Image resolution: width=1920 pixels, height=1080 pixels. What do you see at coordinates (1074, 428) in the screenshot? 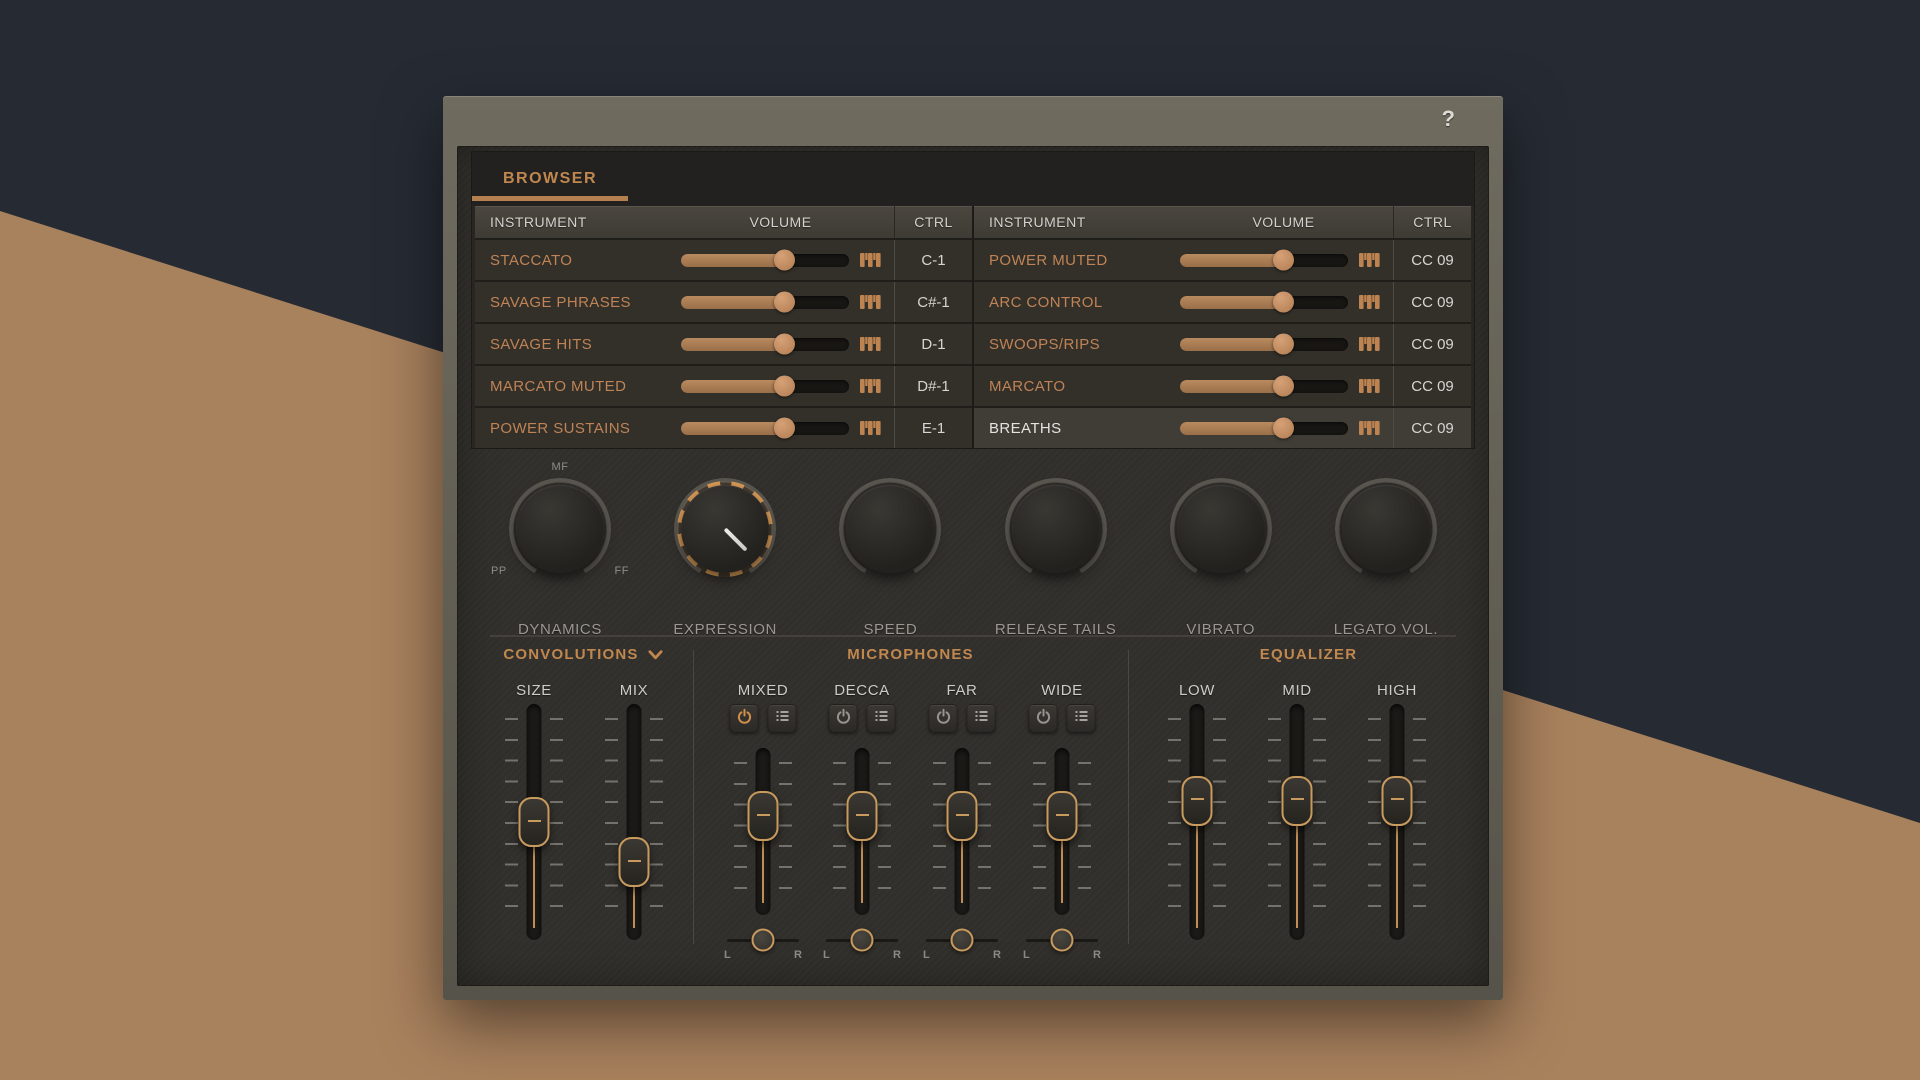
I see `instrument-name: BREATHS` at bounding box center [1074, 428].